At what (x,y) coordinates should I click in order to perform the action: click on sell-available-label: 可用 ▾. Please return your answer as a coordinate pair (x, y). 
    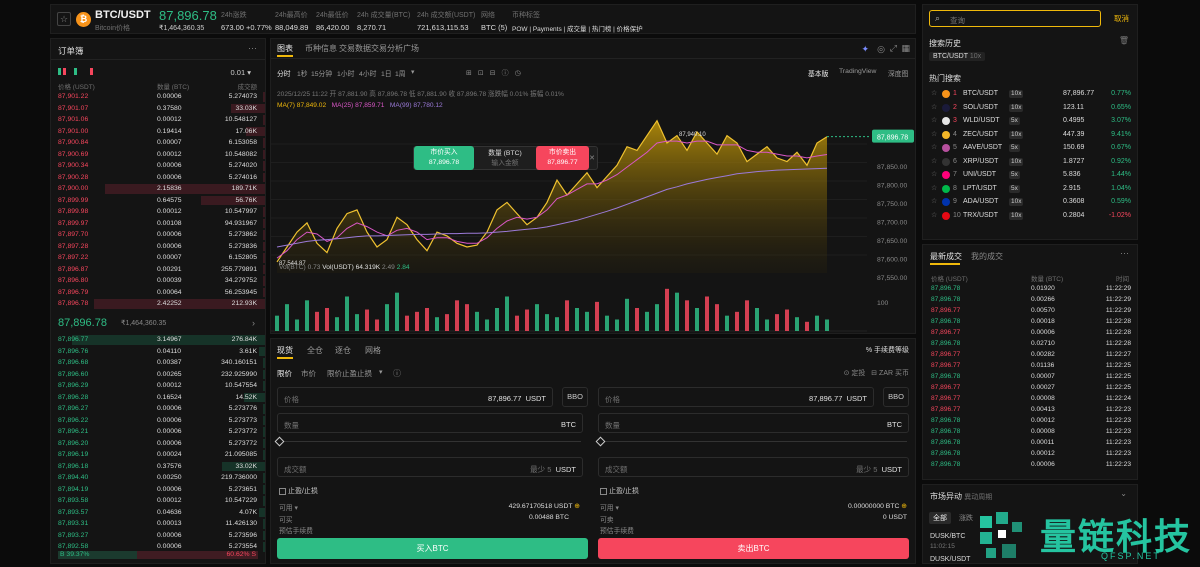
    Looking at the image, I should click on (609, 507).